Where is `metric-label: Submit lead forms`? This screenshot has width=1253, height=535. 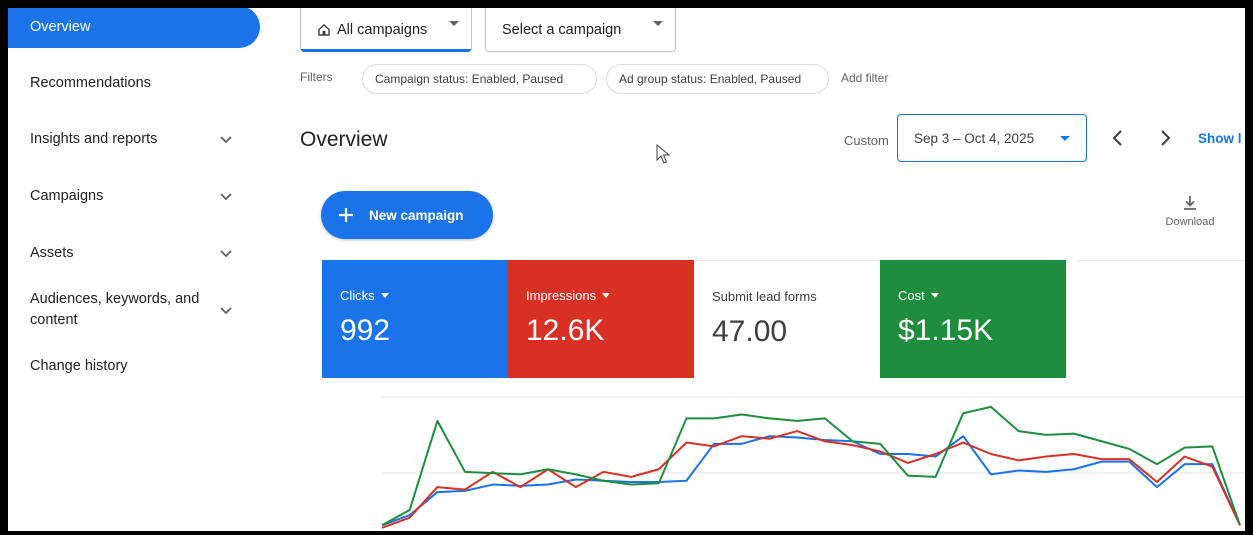 metric-label: Submit lead forms is located at coordinates (764, 296).